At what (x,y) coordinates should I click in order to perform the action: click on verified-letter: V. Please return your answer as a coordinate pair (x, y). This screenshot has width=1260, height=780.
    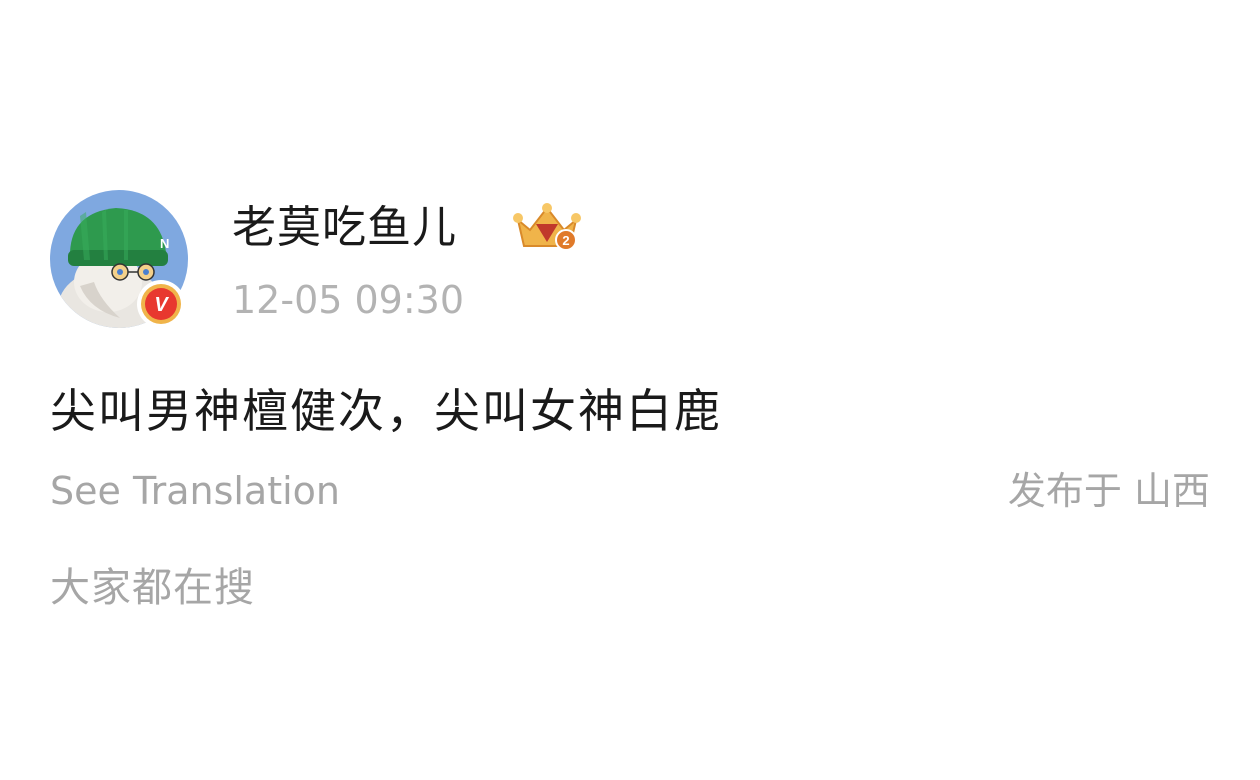
    Looking at the image, I should click on (161, 305).